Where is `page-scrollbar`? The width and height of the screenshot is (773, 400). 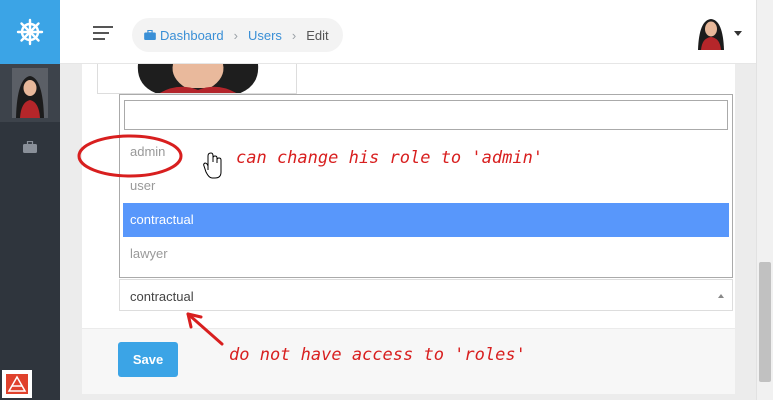 page-scrollbar is located at coordinates (764, 200).